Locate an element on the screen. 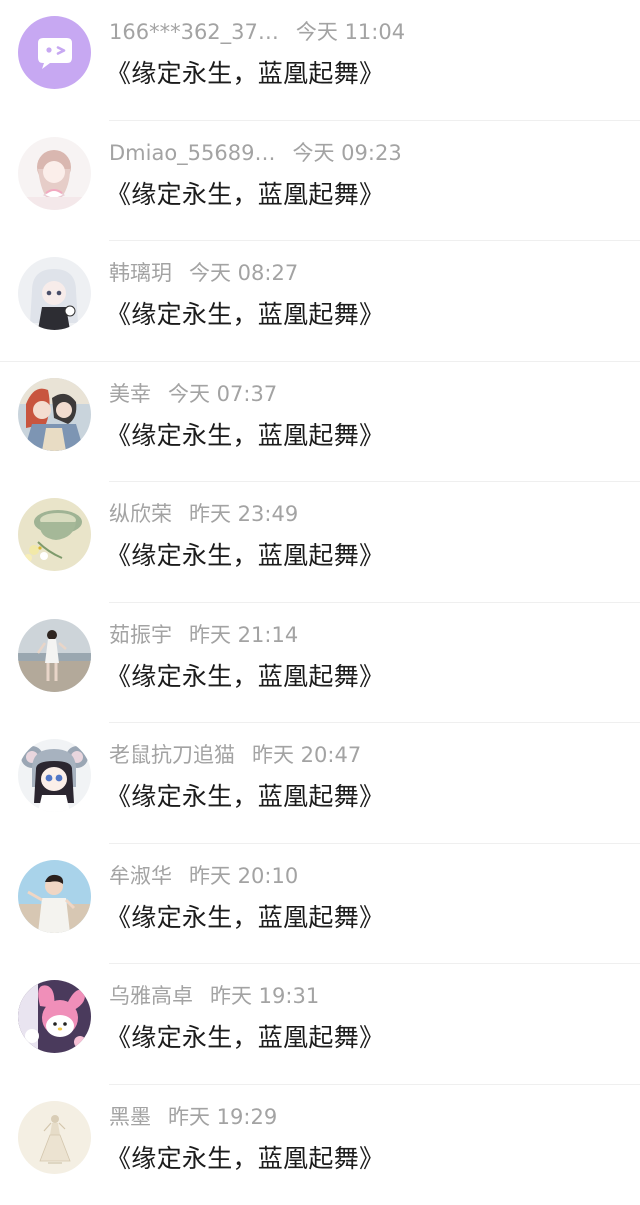 The height and width of the screenshot is (1205, 640). message-meta: 美幸今天 07:37 is located at coordinates (193, 394).